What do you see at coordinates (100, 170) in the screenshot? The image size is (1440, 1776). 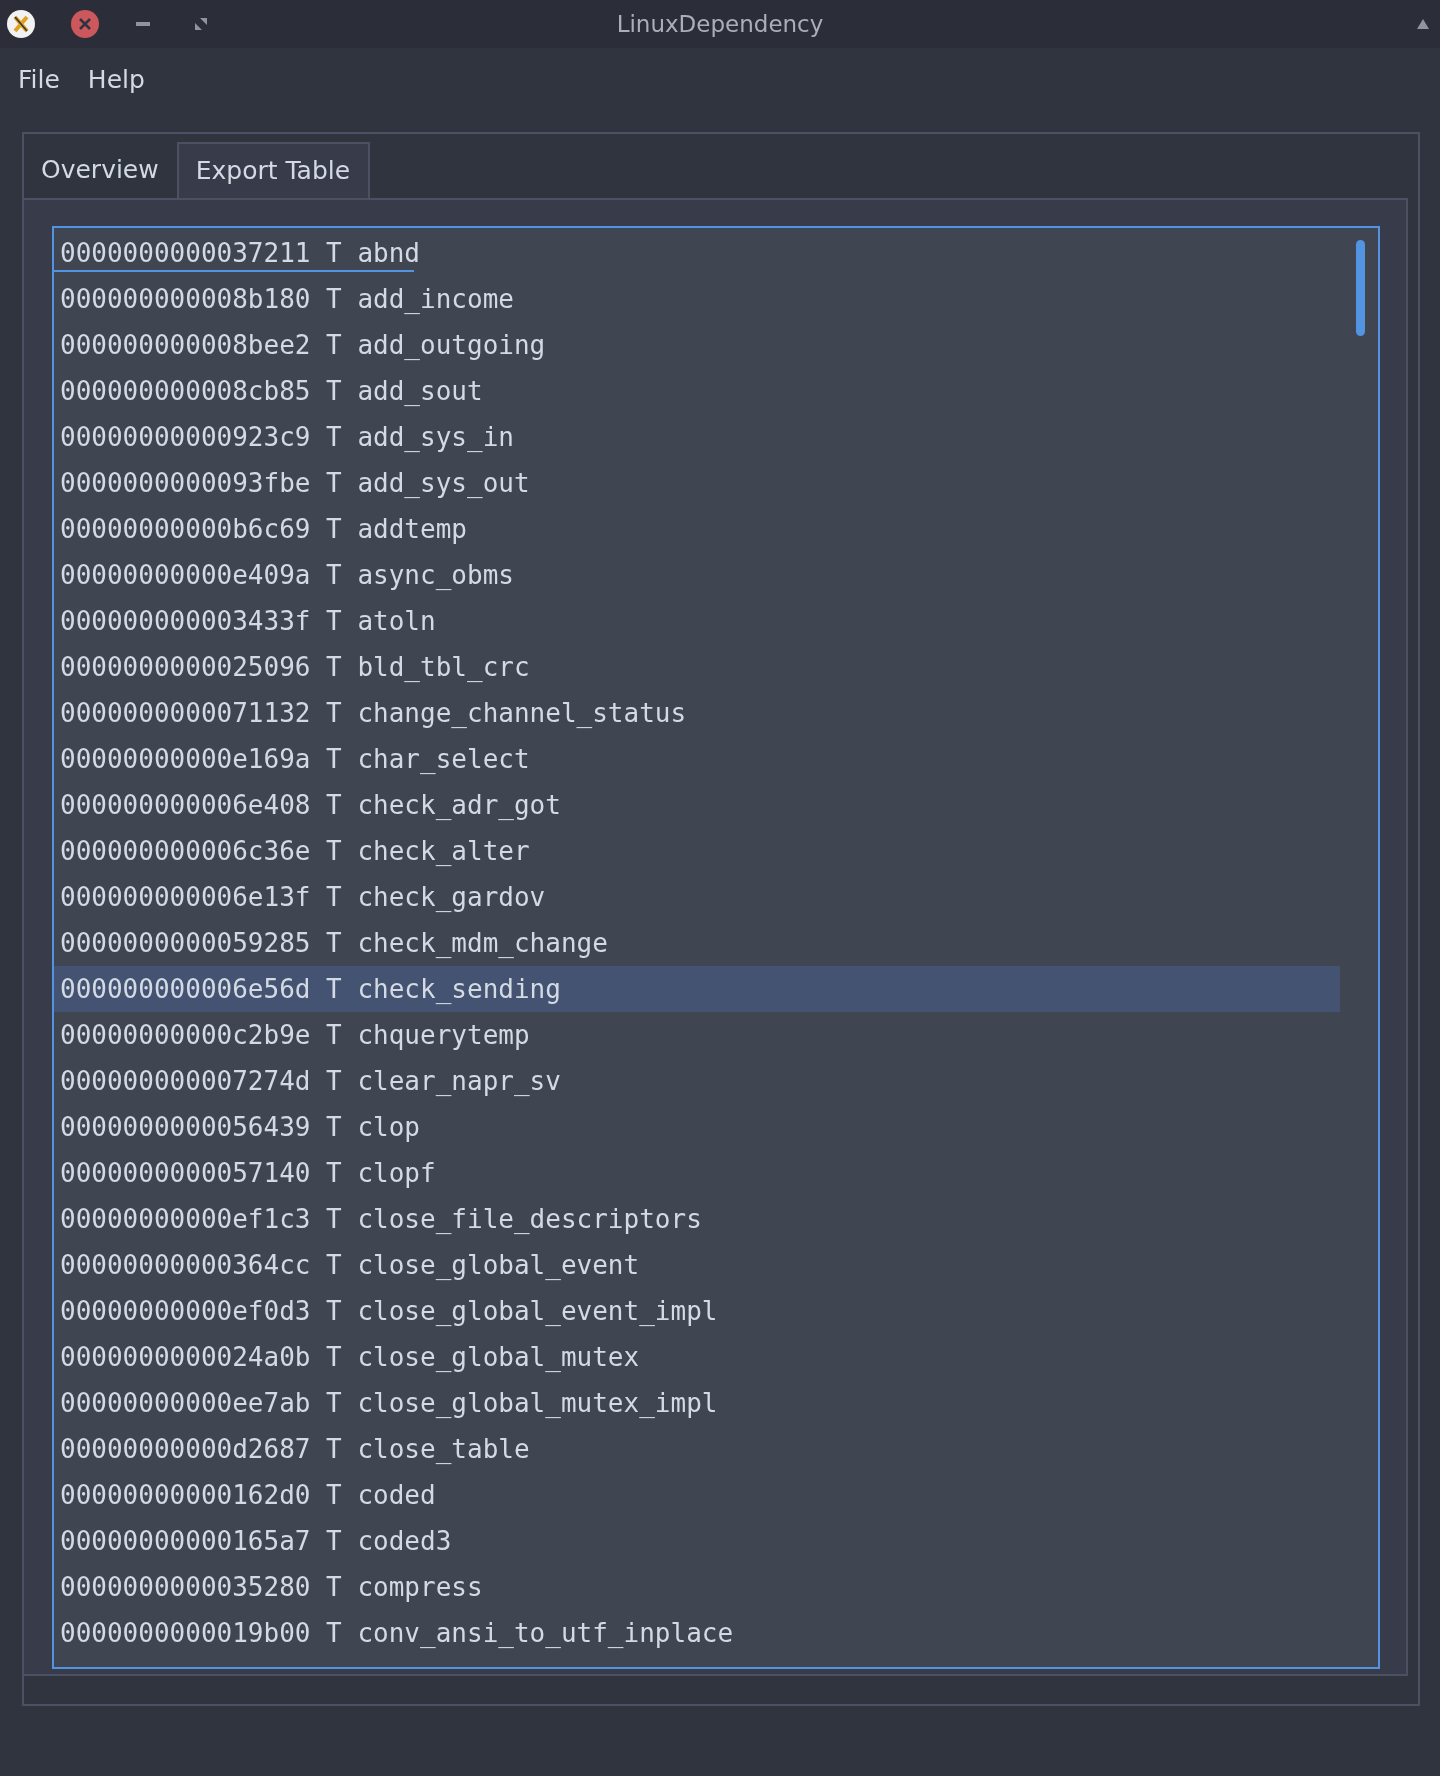 I see `tab: Overview` at bounding box center [100, 170].